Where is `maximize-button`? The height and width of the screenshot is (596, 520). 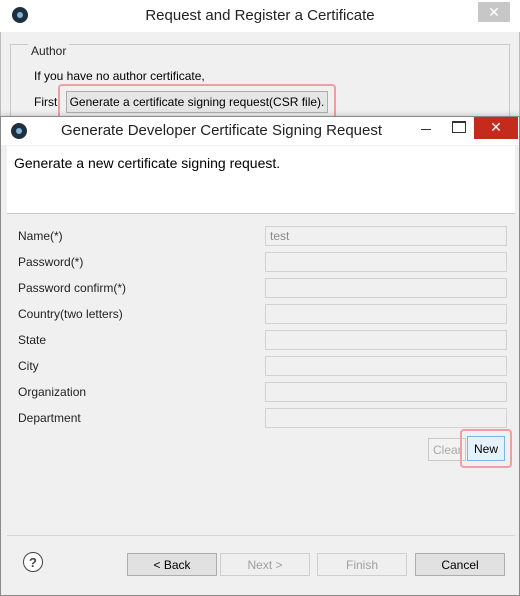 maximize-button is located at coordinates (459, 127).